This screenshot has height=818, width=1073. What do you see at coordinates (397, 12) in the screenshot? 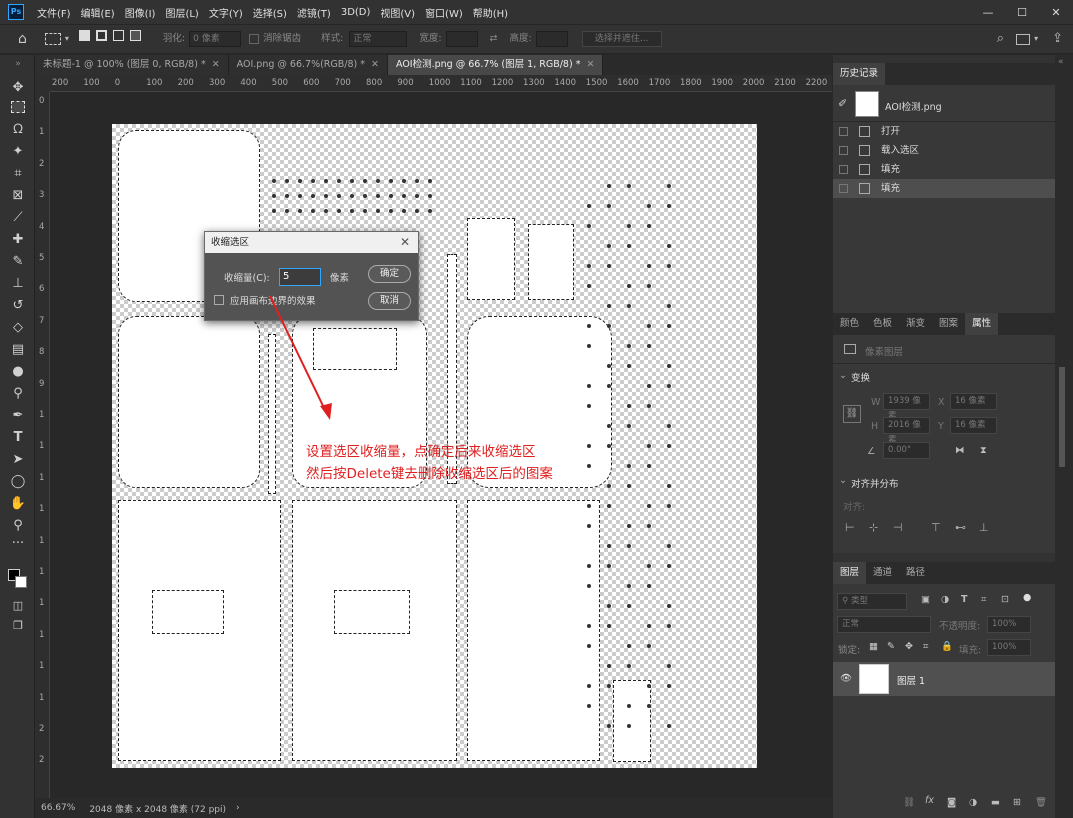
I see `menu-view: 视图(V)` at bounding box center [397, 12].